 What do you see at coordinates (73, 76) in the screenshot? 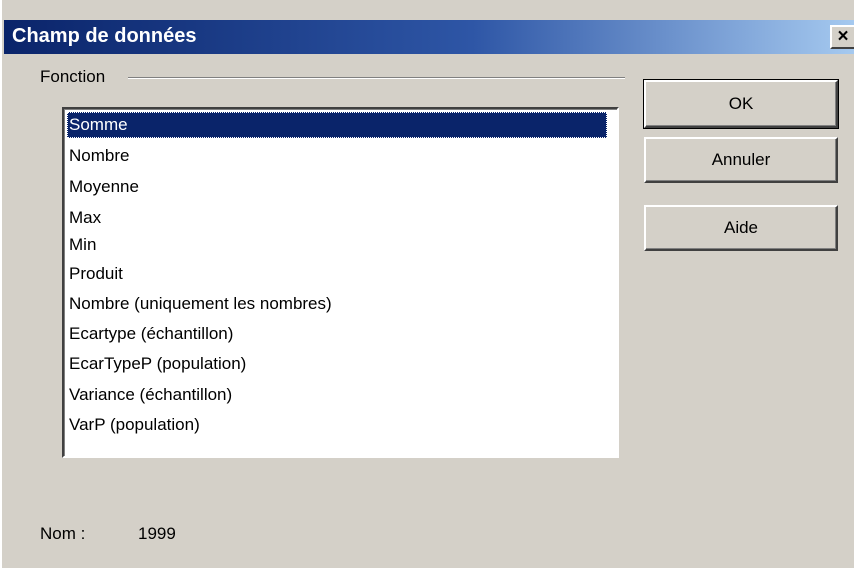
I see `function-group-label: Fonction` at bounding box center [73, 76].